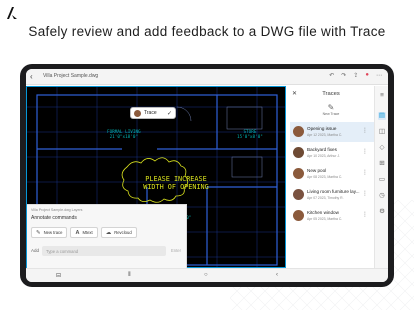 This screenshot has width=414, height=310. I want to click on autodesk-logo-icon, so click(12, 13).